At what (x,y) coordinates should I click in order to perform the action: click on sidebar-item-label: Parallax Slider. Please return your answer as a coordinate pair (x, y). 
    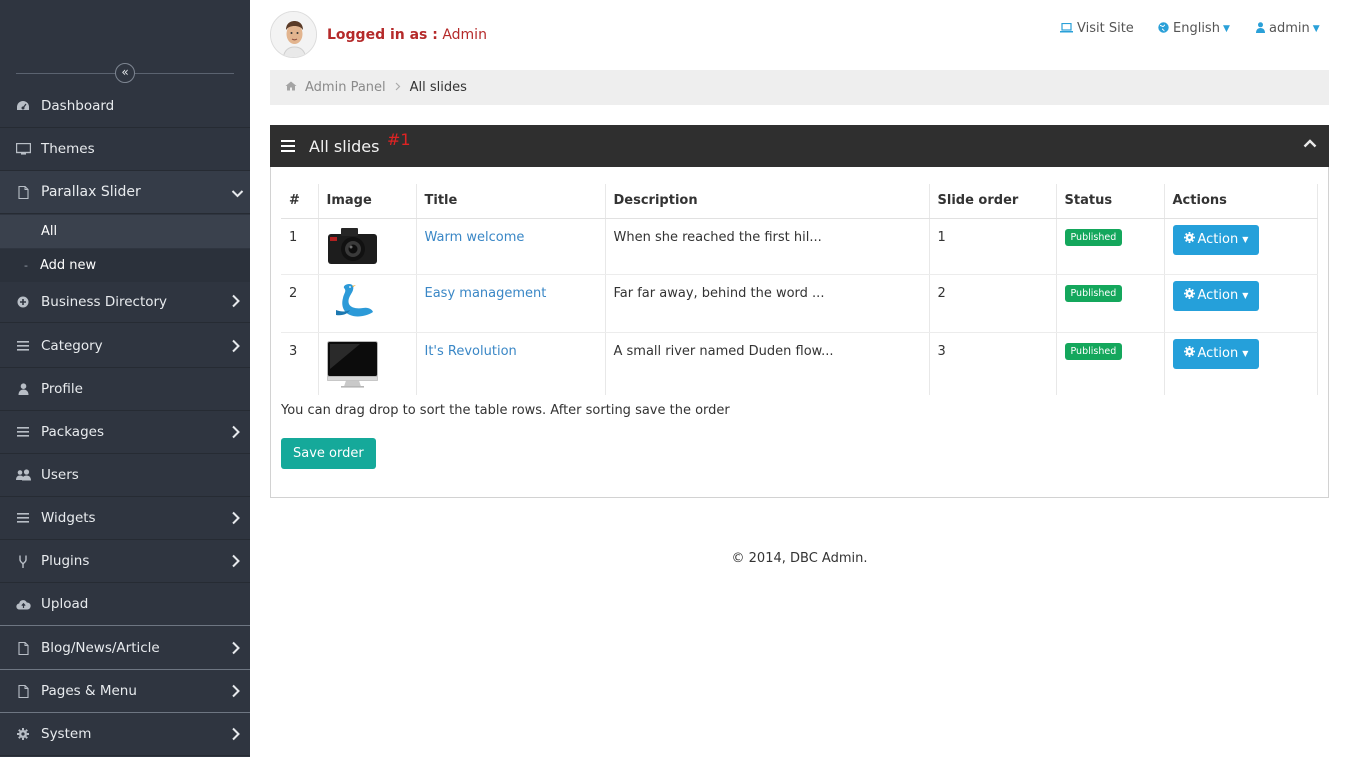
    Looking at the image, I should click on (91, 192).